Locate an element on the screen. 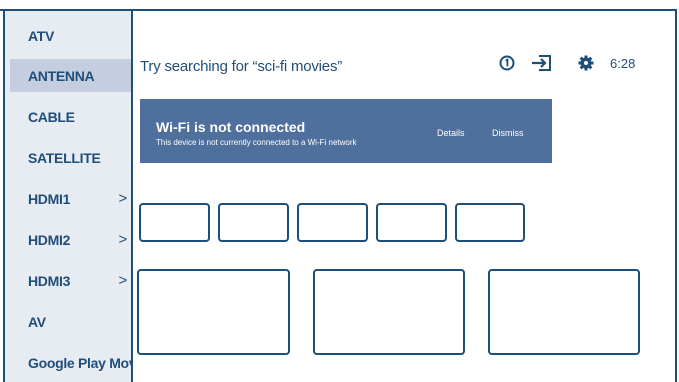 This screenshot has width=679, height=382. gear-icon is located at coordinates (586, 63).